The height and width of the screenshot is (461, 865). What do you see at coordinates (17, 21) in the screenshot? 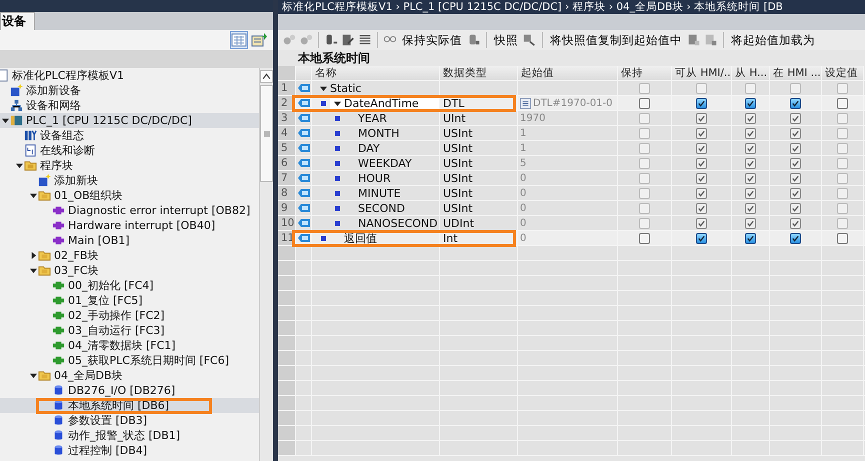
I see `devices-tab: 设备` at bounding box center [17, 21].